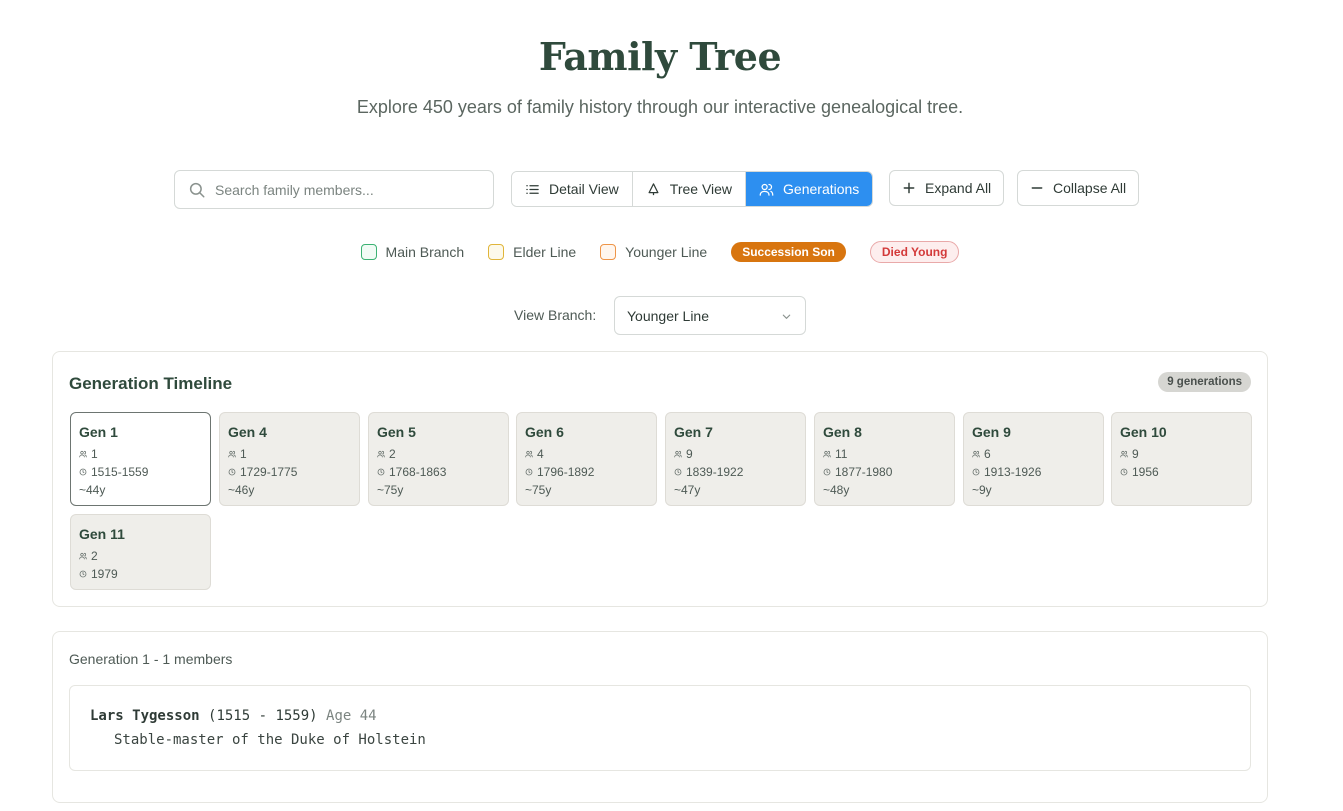  What do you see at coordinates (140, 552) in the screenshot?
I see `generation-card: Gen 11 2 1979` at bounding box center [140, 552].